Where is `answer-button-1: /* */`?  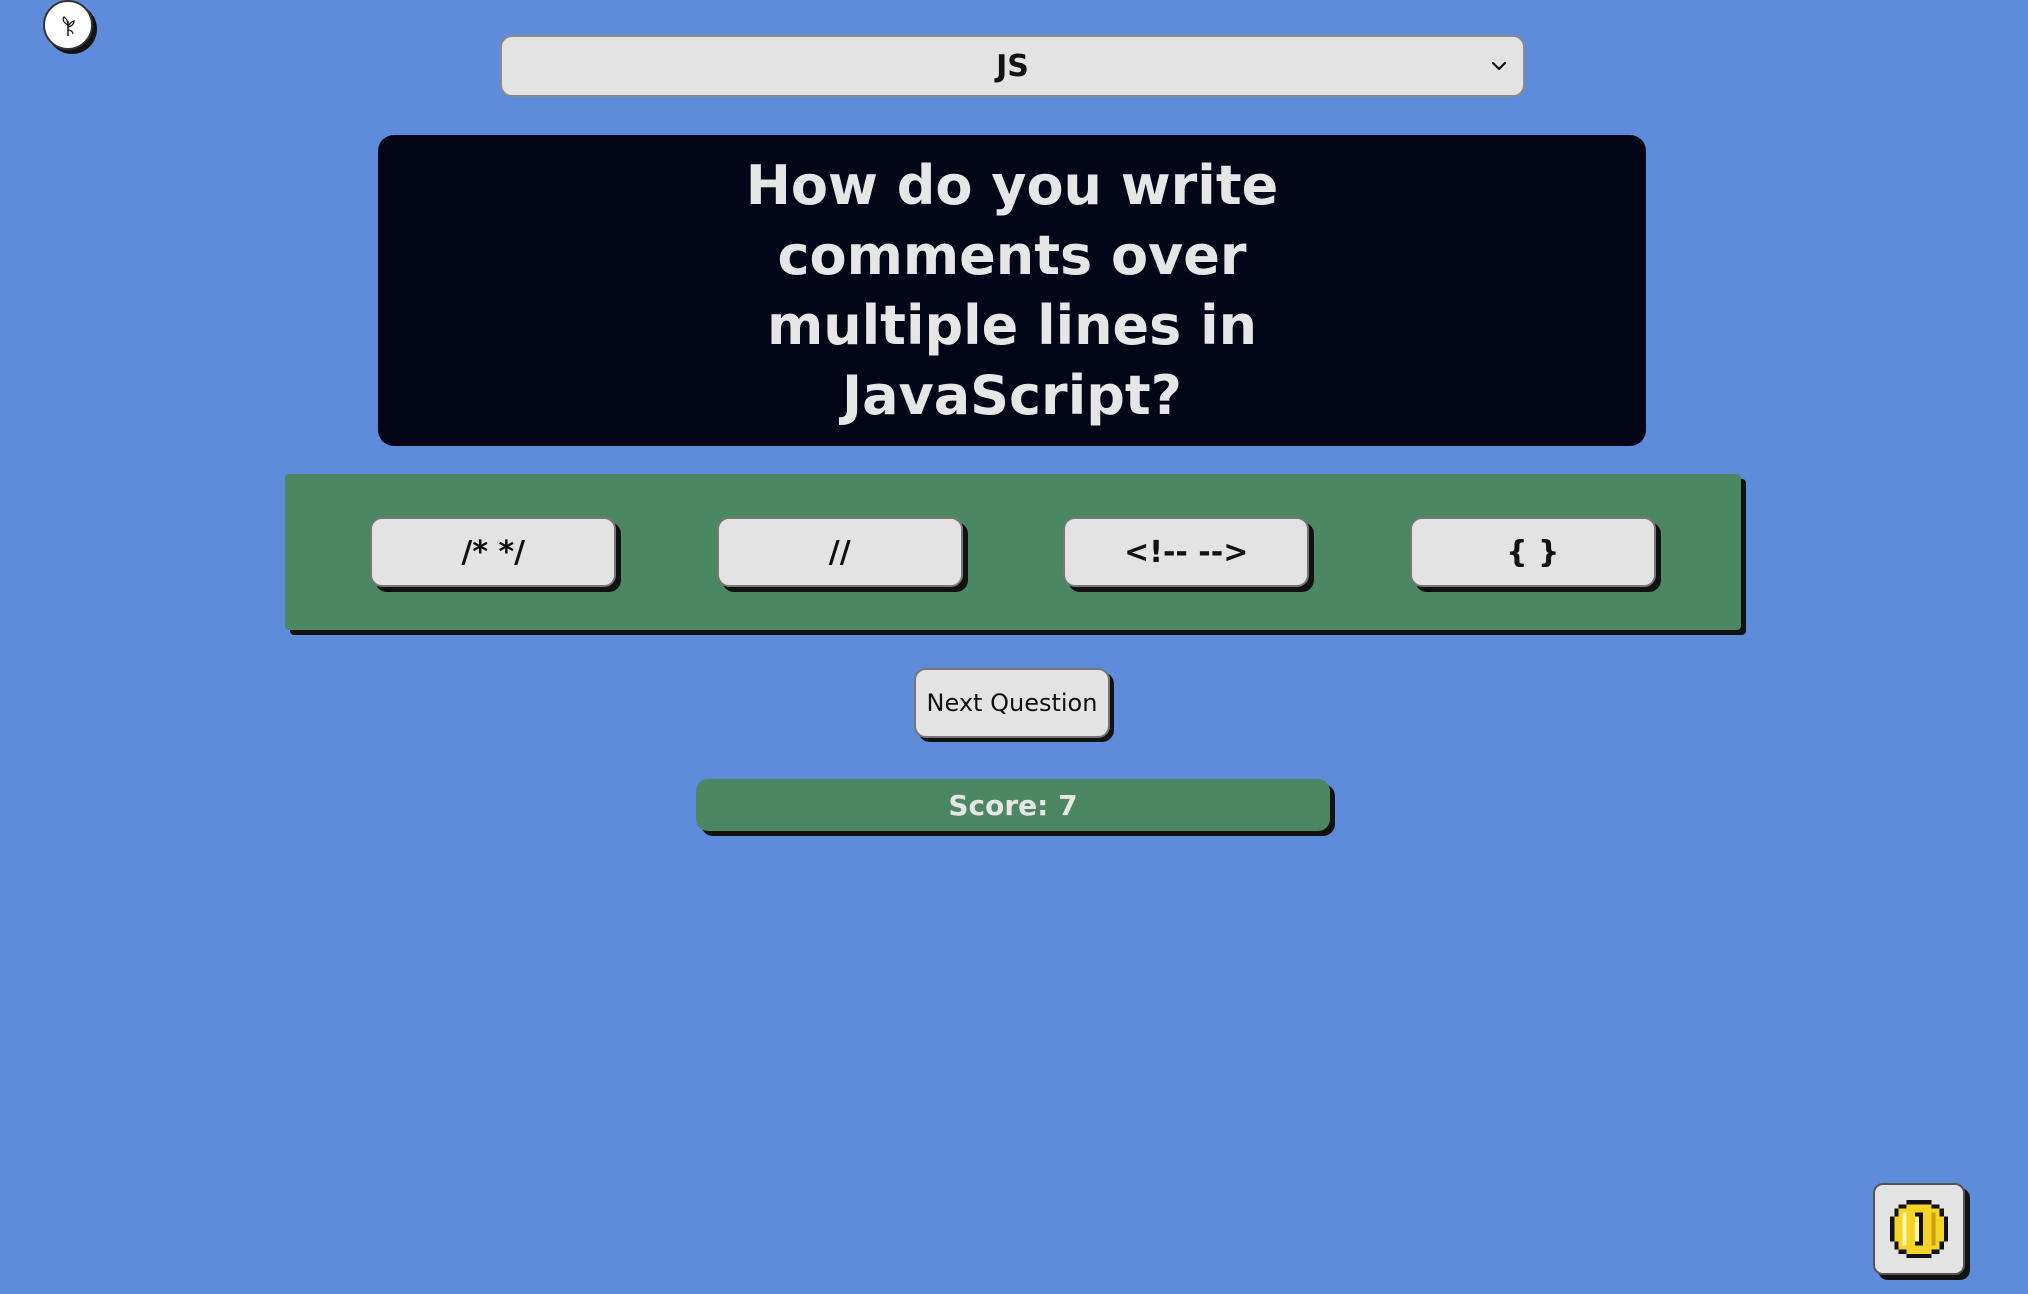 answer-button-1: /* */ is located at coordinates (493, 552).